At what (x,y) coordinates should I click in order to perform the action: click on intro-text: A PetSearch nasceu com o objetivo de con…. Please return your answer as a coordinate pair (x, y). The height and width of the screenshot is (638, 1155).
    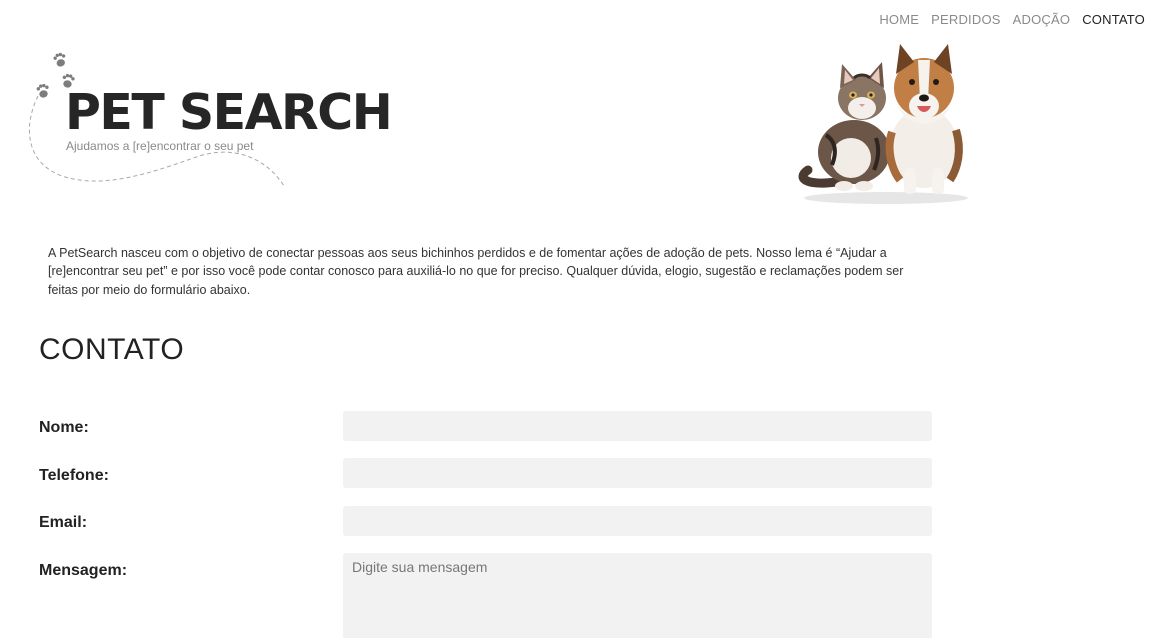
    Looking at the image, I should click on (476, 271).